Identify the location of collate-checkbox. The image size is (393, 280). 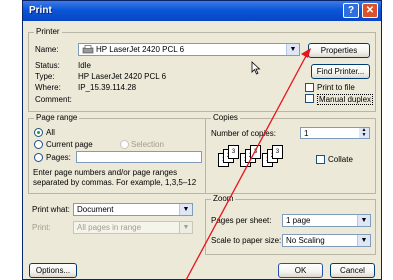
(320, 159).